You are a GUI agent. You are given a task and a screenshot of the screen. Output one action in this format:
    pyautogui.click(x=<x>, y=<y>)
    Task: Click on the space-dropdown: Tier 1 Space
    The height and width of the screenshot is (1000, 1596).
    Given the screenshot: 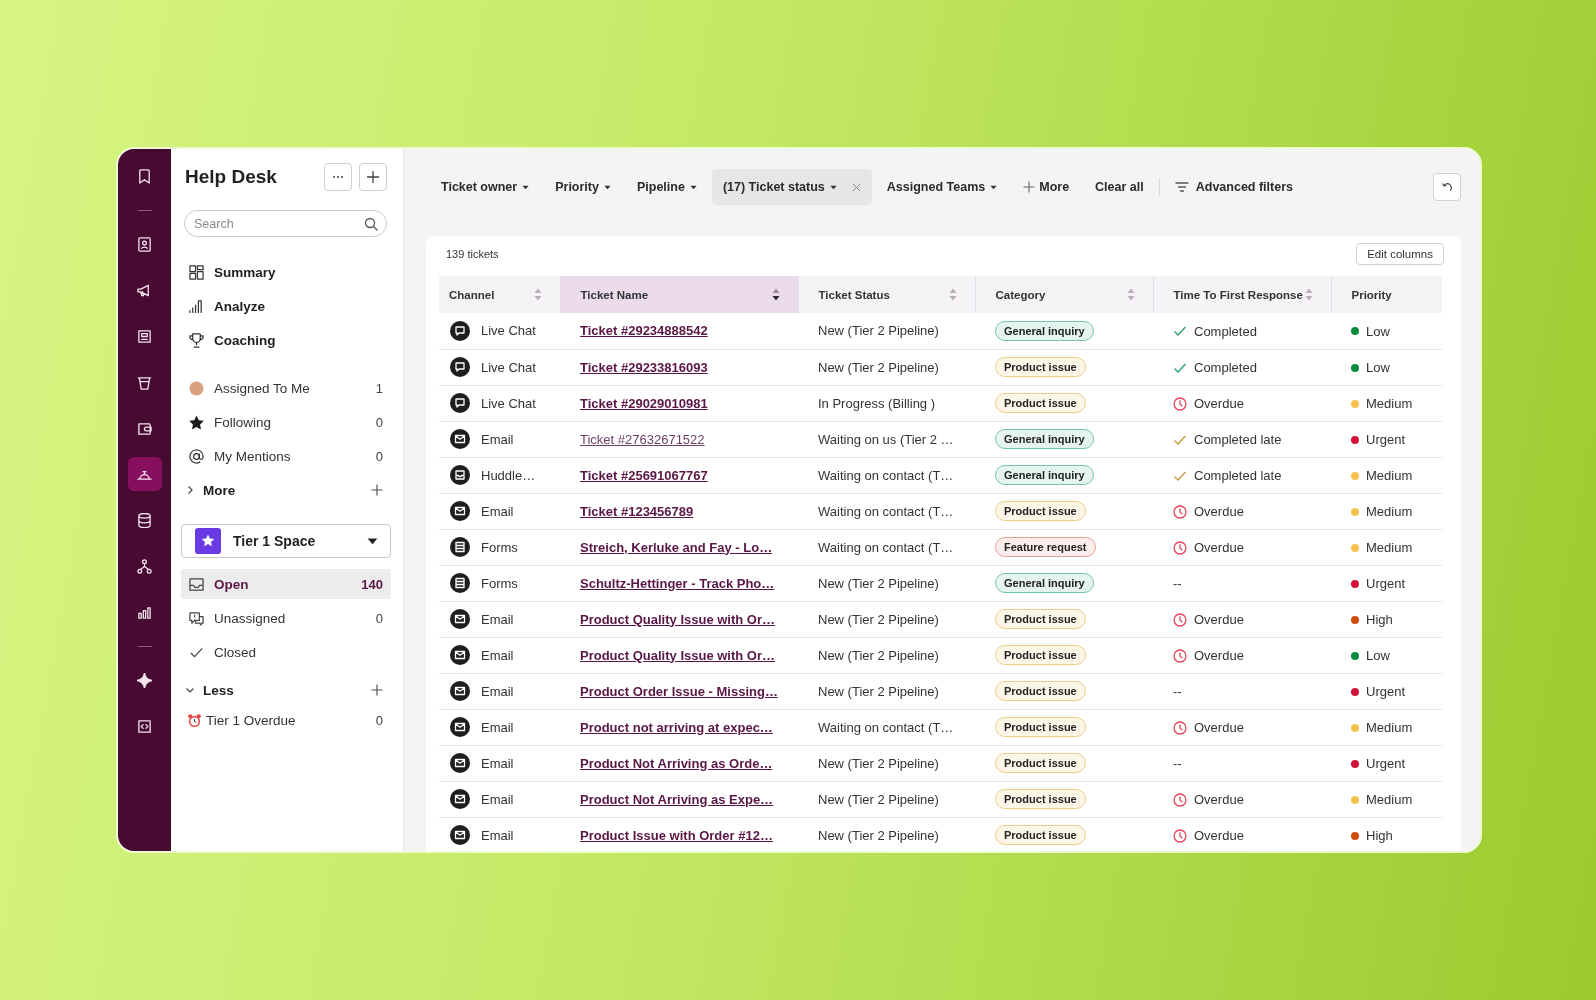 What is the action you would take?
    pyautogui.click(x=286, y=541)
    